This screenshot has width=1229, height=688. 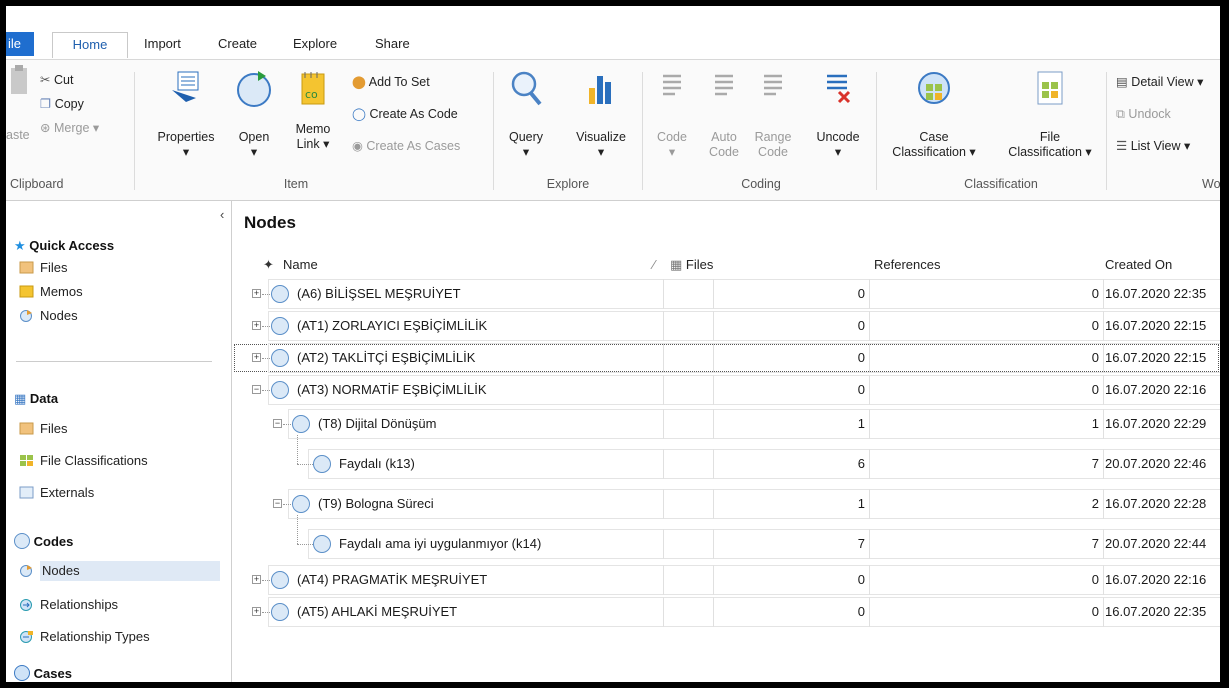 What do you see at coordinates (20, 44) in the screenshot?
I see `tab-file: ile` at bounding box center [20, 44].